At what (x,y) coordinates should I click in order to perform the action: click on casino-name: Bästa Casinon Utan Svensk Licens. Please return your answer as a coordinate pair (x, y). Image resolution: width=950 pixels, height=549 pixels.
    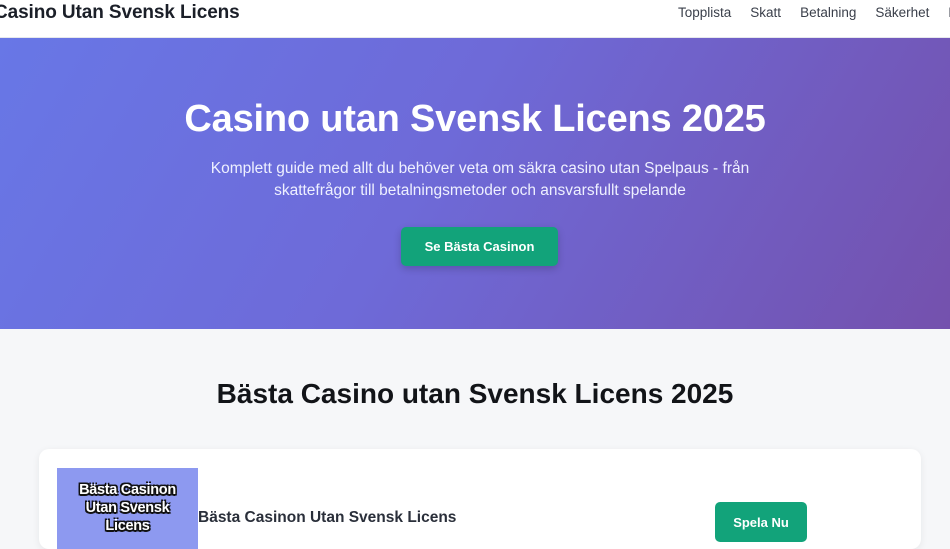
    Looking at the image, I should click on (327, 517).